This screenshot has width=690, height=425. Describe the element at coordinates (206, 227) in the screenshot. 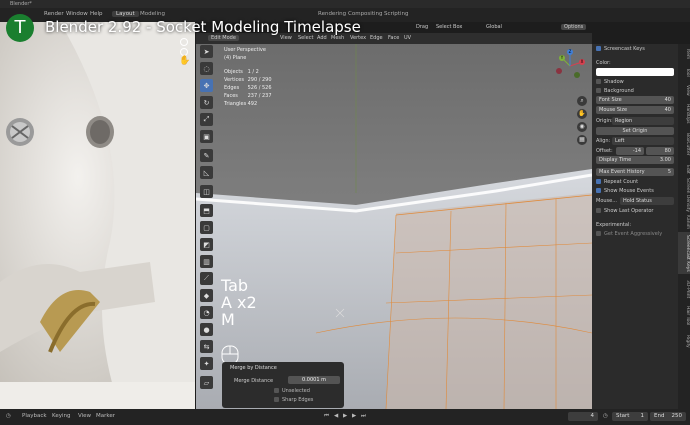

I see `inset-tool-icon: ▢` at that location.